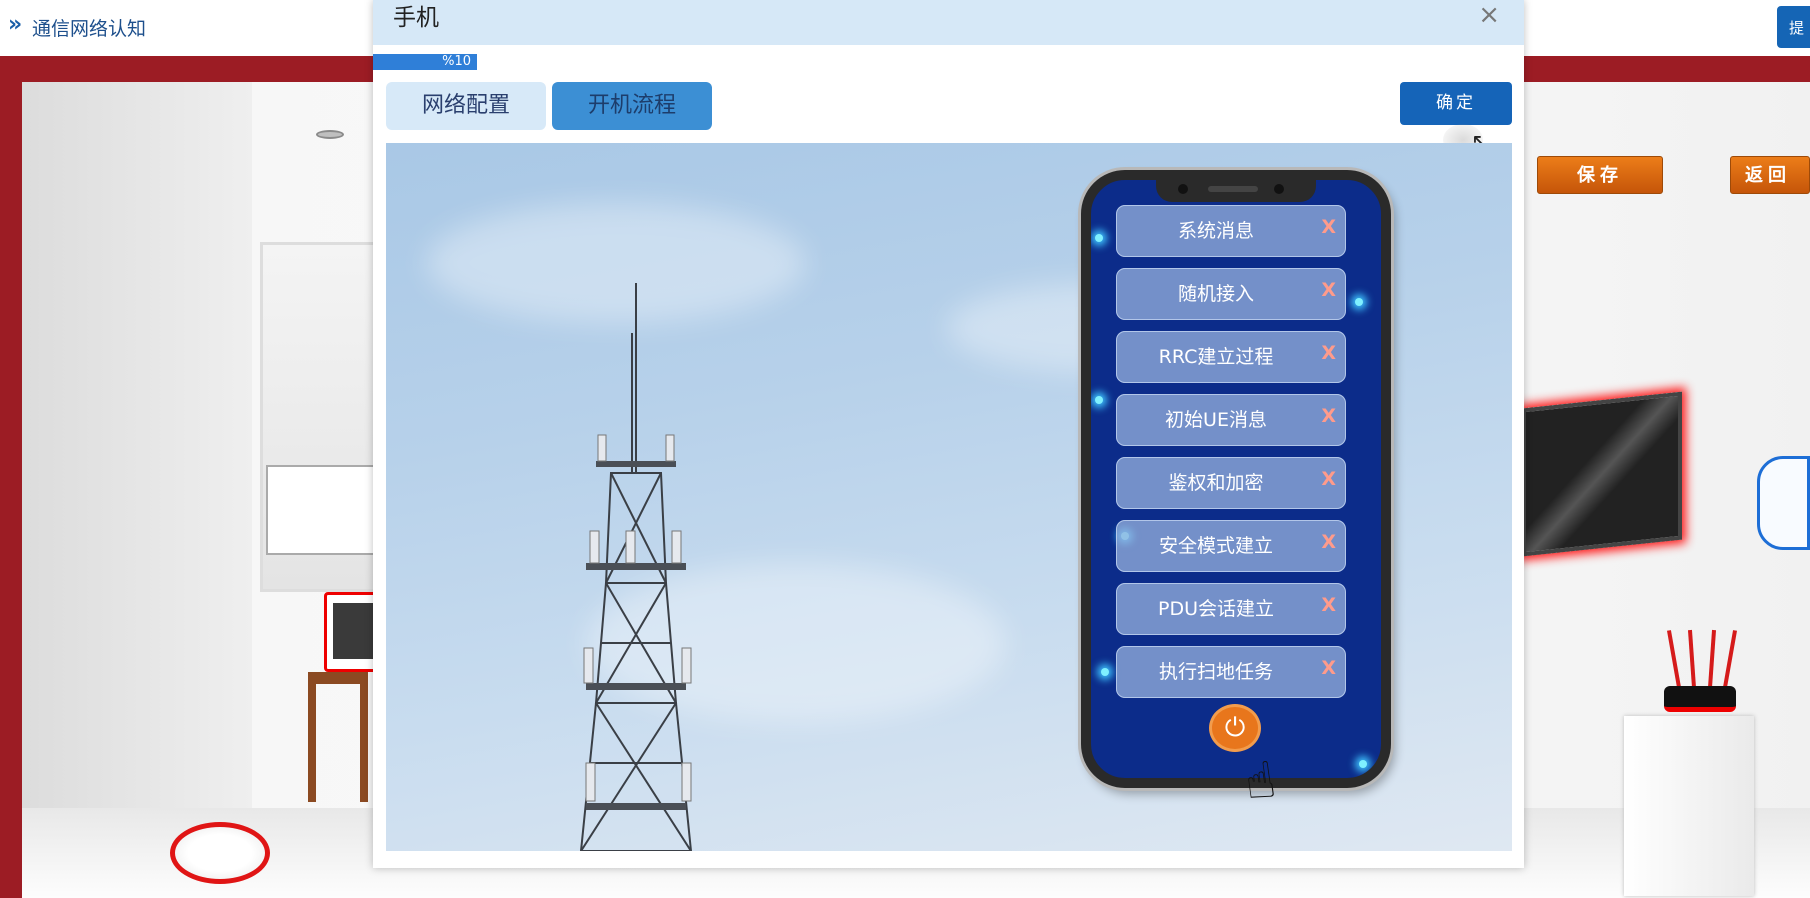 The width and height of the screenshot is (1810, 898). I want to click on power-button-icon: ⏻, so click(1235, 728).